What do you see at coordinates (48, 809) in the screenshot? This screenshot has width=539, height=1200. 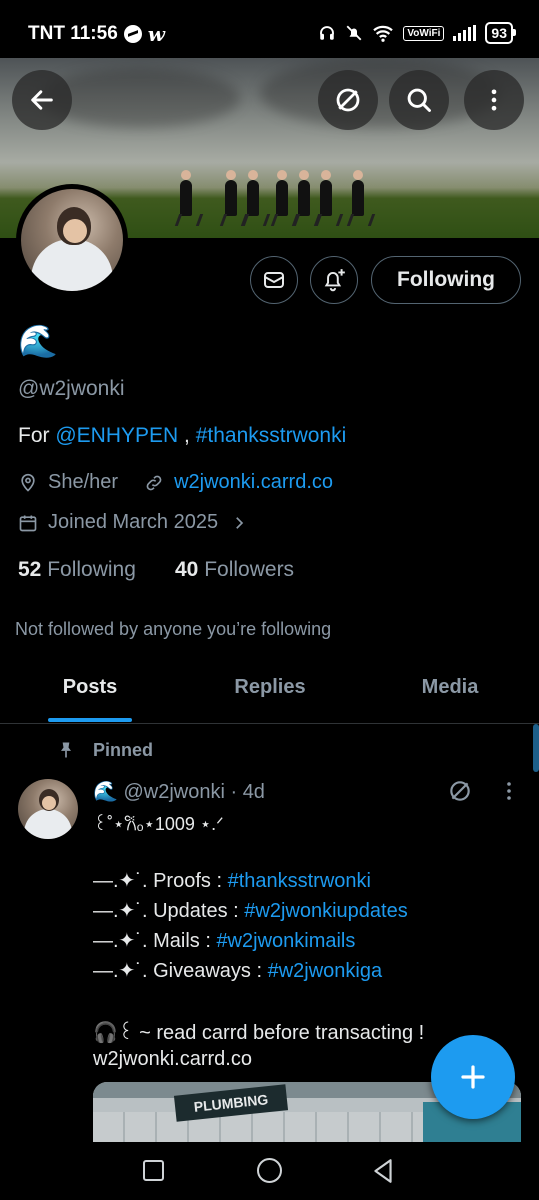 I see `tweet-author-avatar` at bounding box center [48, 809].